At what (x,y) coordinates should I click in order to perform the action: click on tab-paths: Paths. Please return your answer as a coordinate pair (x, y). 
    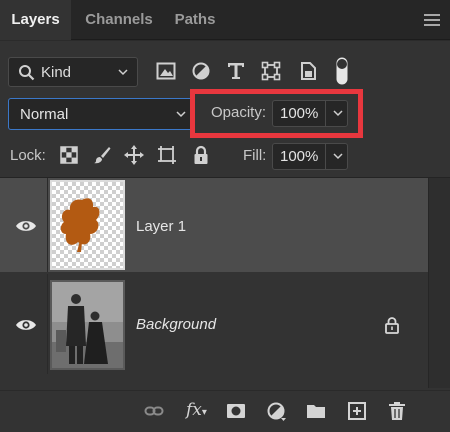
    Looking at the image, I should click on (195, 20).